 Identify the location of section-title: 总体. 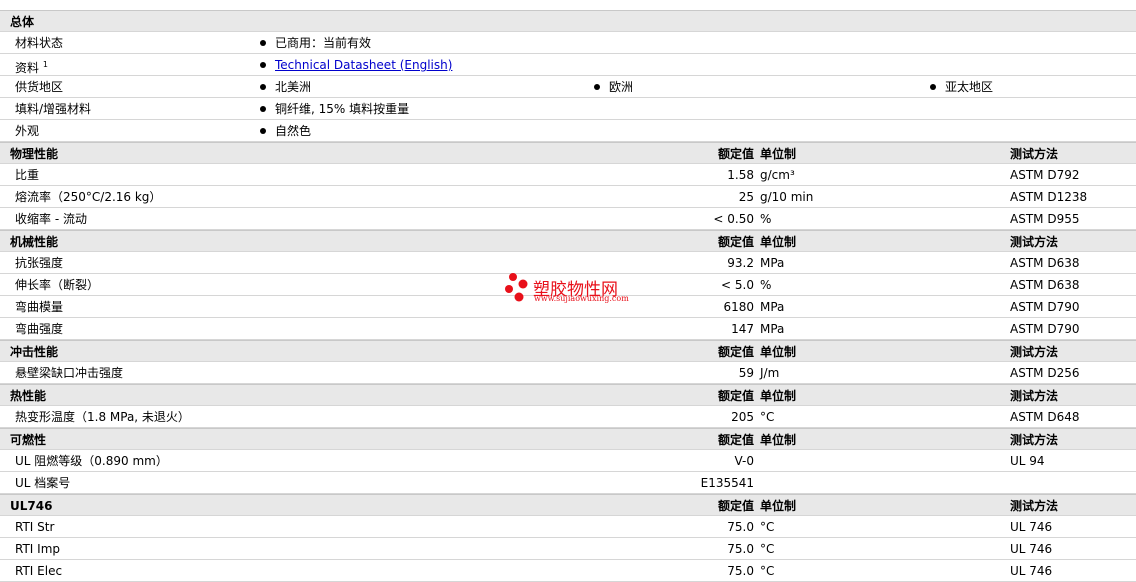
(22, 22).